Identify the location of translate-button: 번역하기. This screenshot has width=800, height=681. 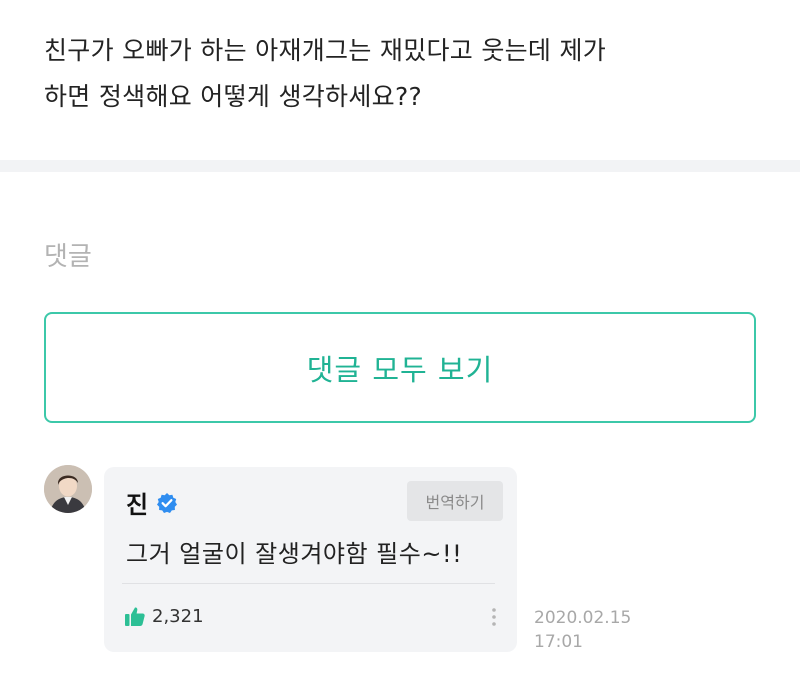
(455, 501).